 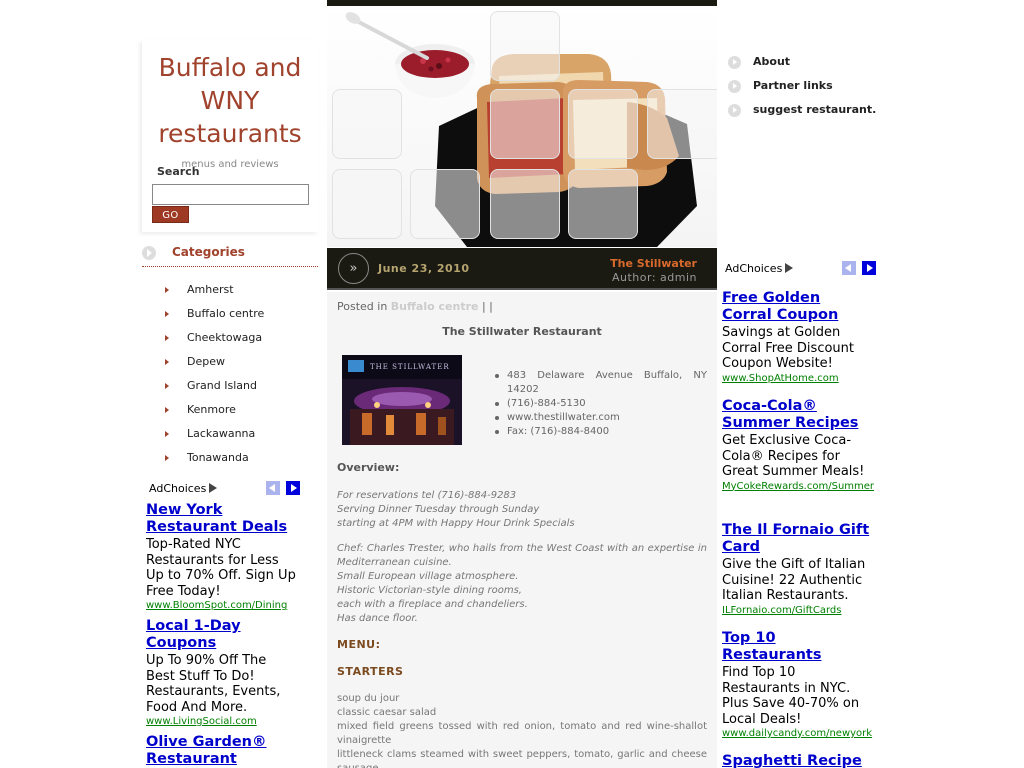 What do you see at coordinates (798, 415) in the screenshot?
I see `ad-title: Coca-Cola® Summer Recipes` at bounding box center [798, 415].